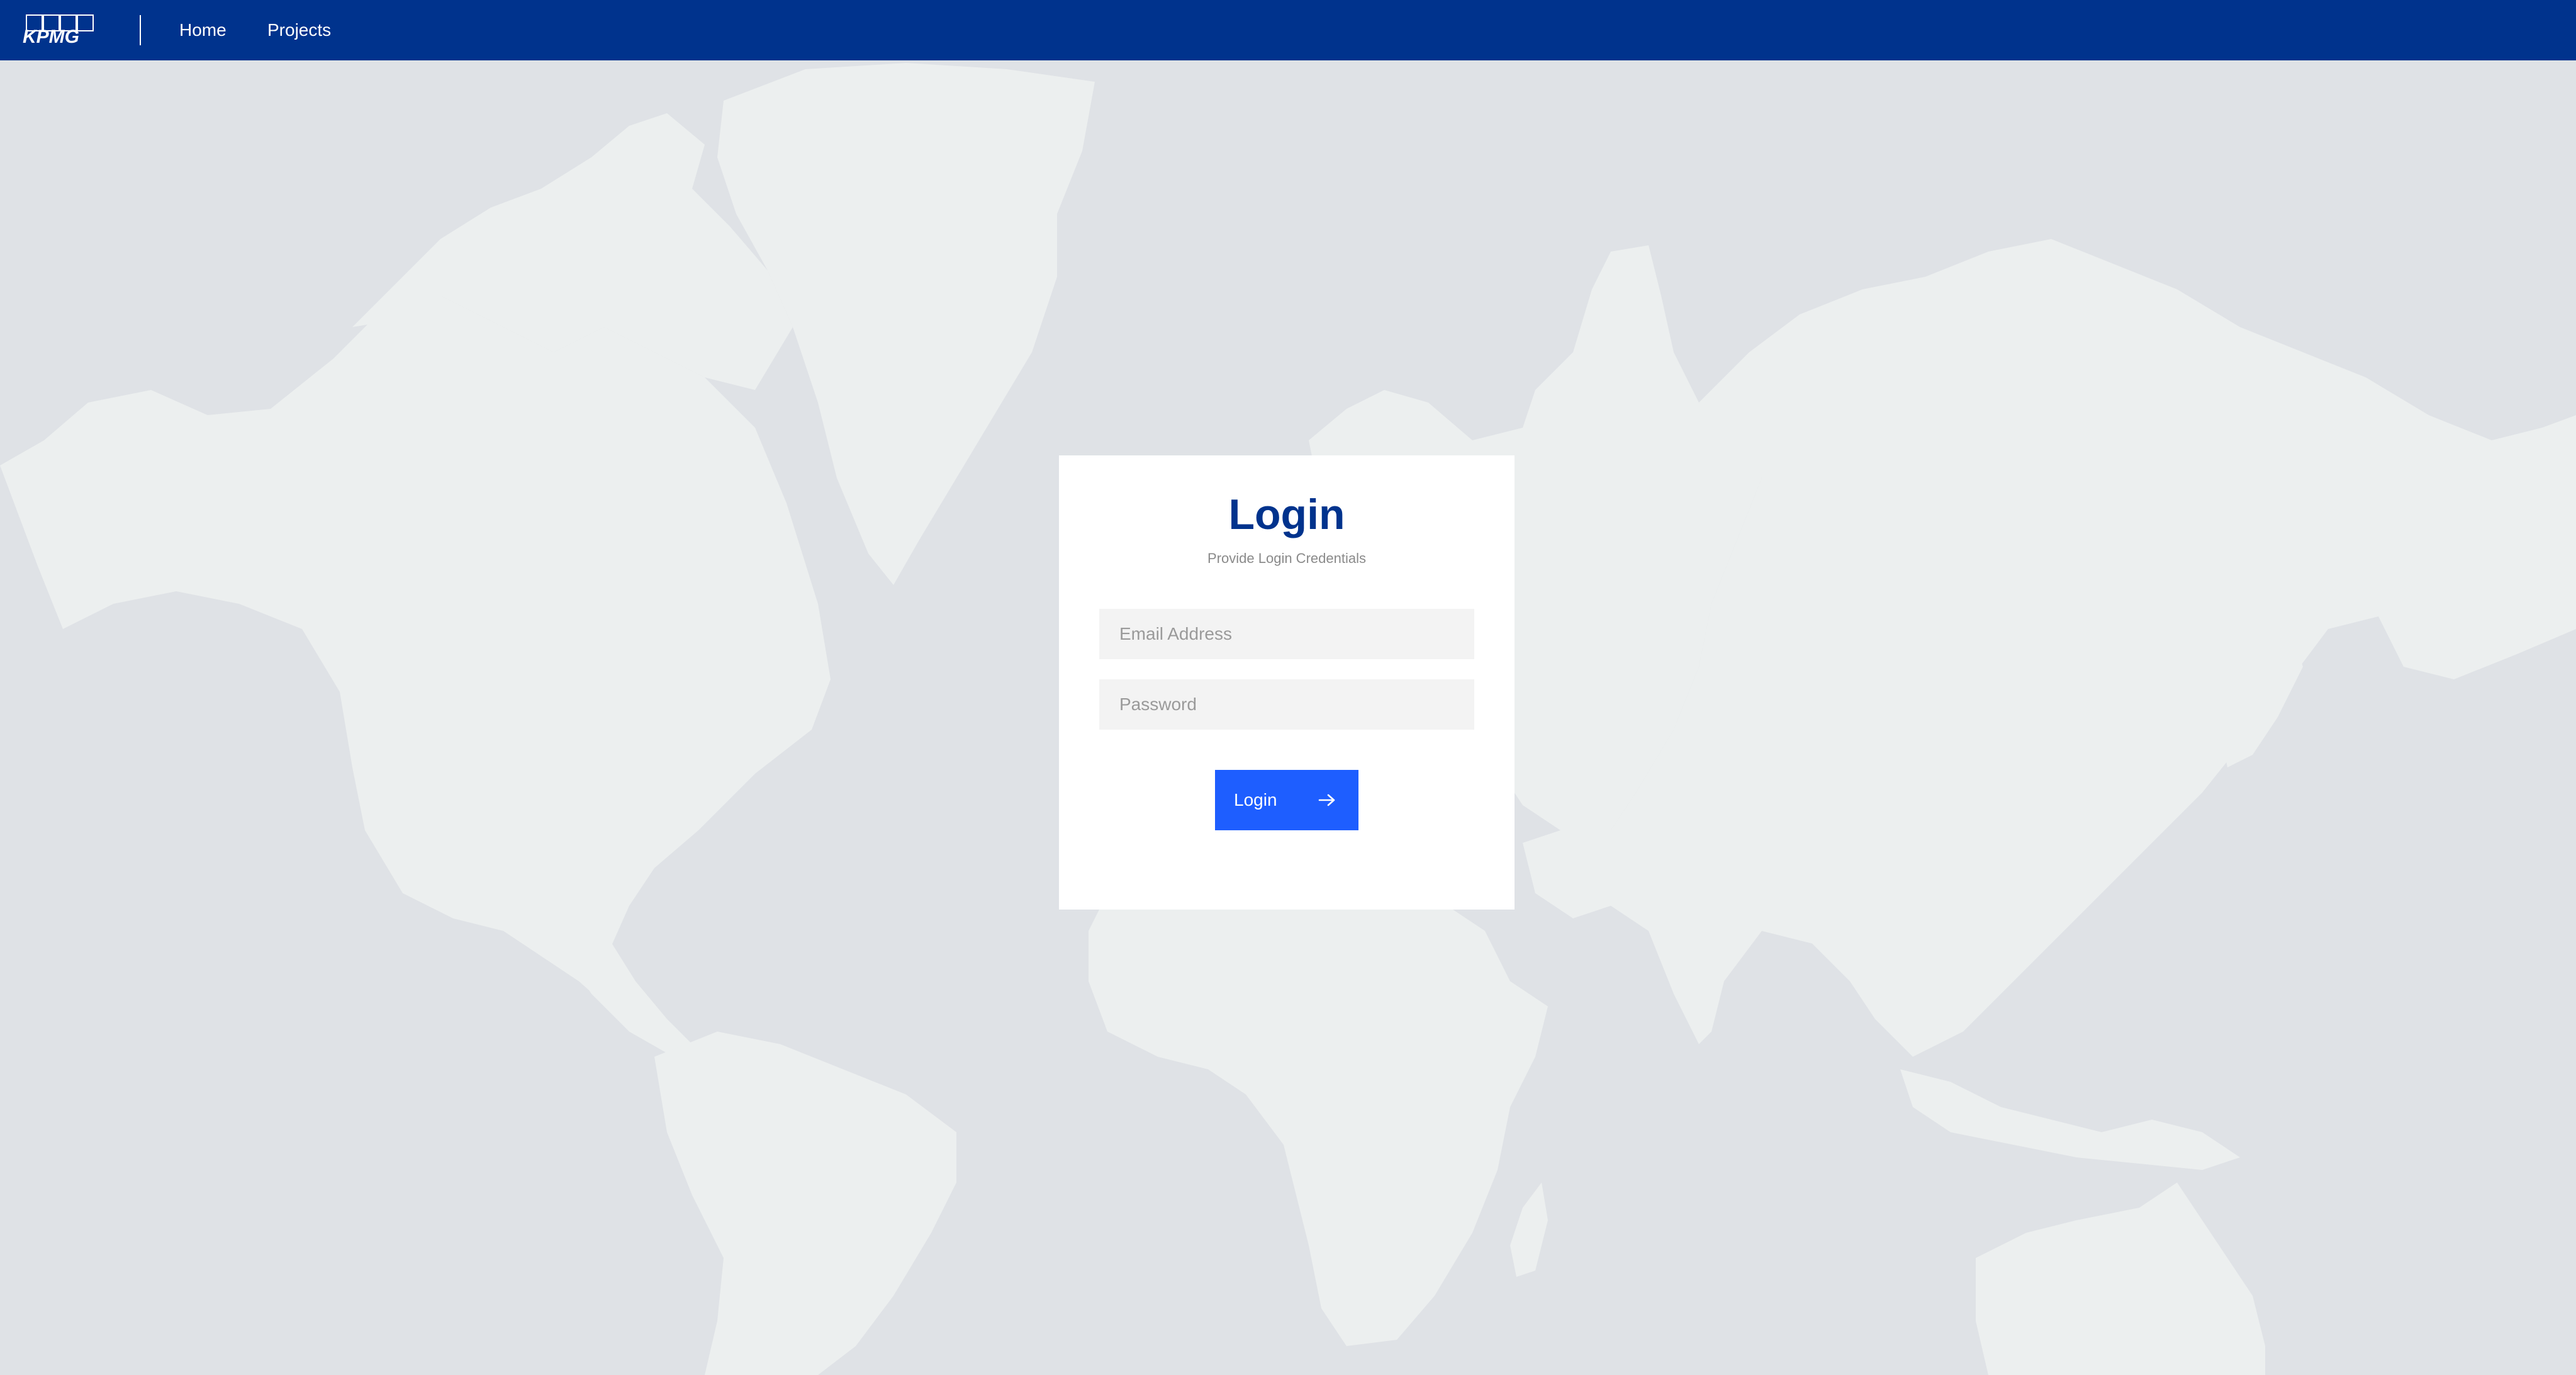  I want to click on login-button: Login, so click(1286, 800).